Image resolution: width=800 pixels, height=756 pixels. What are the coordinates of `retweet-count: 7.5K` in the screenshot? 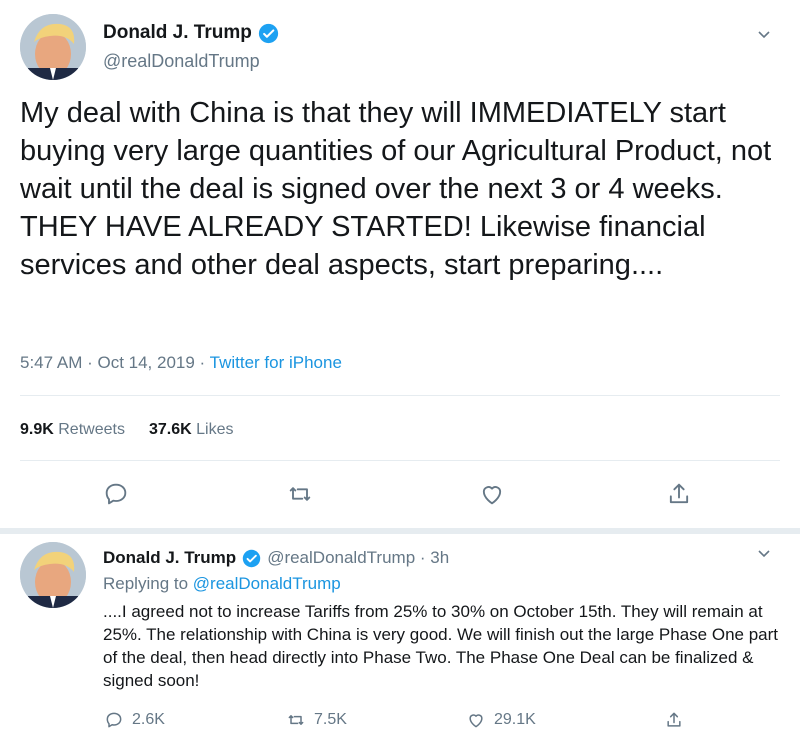 It's located at (330, 719).